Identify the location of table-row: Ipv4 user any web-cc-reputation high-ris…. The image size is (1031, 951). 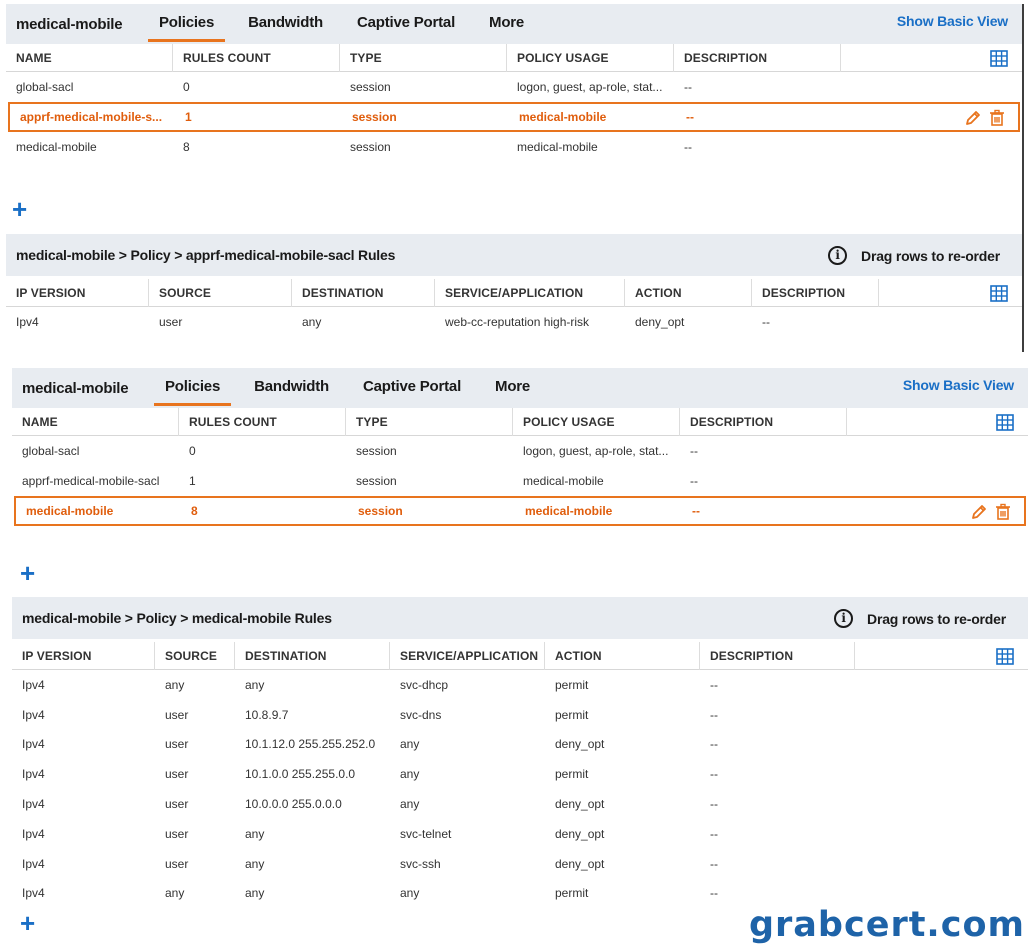
(514, 322).